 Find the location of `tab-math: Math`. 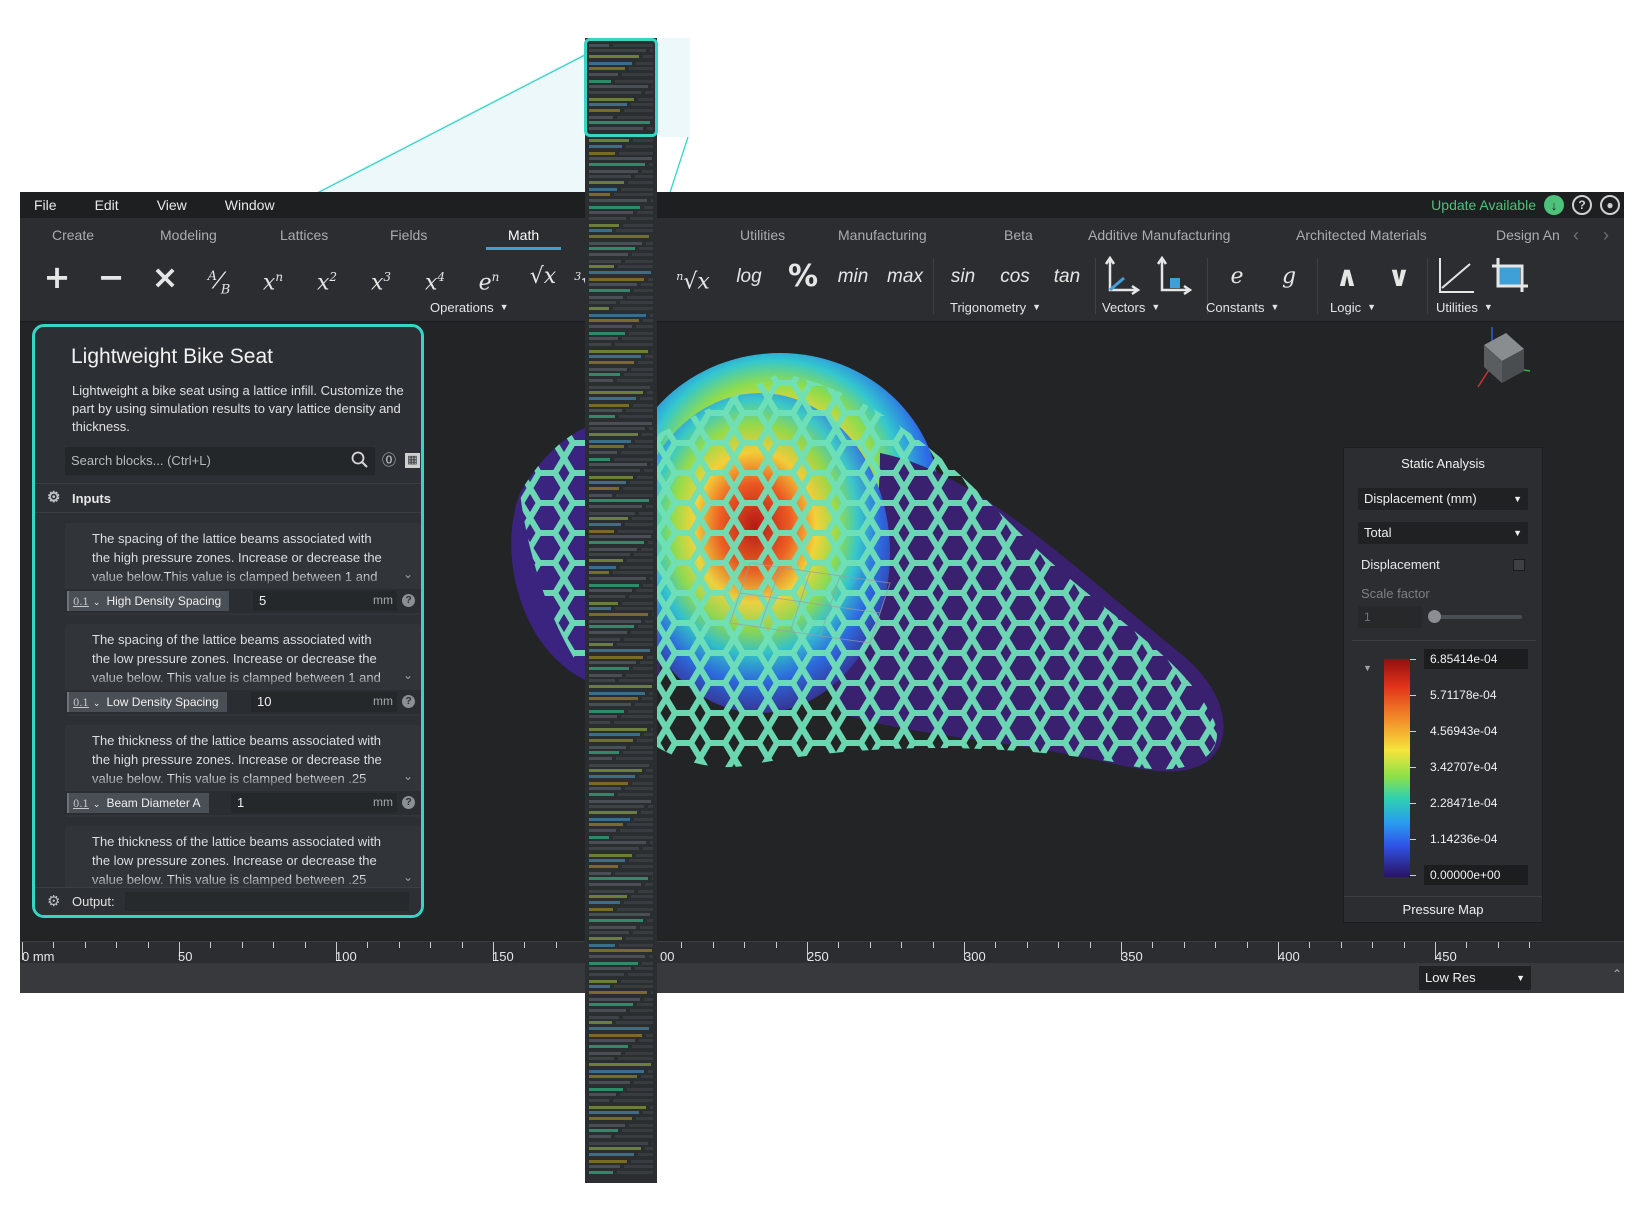

tab-math: Math is located at coordinates (523, 235).